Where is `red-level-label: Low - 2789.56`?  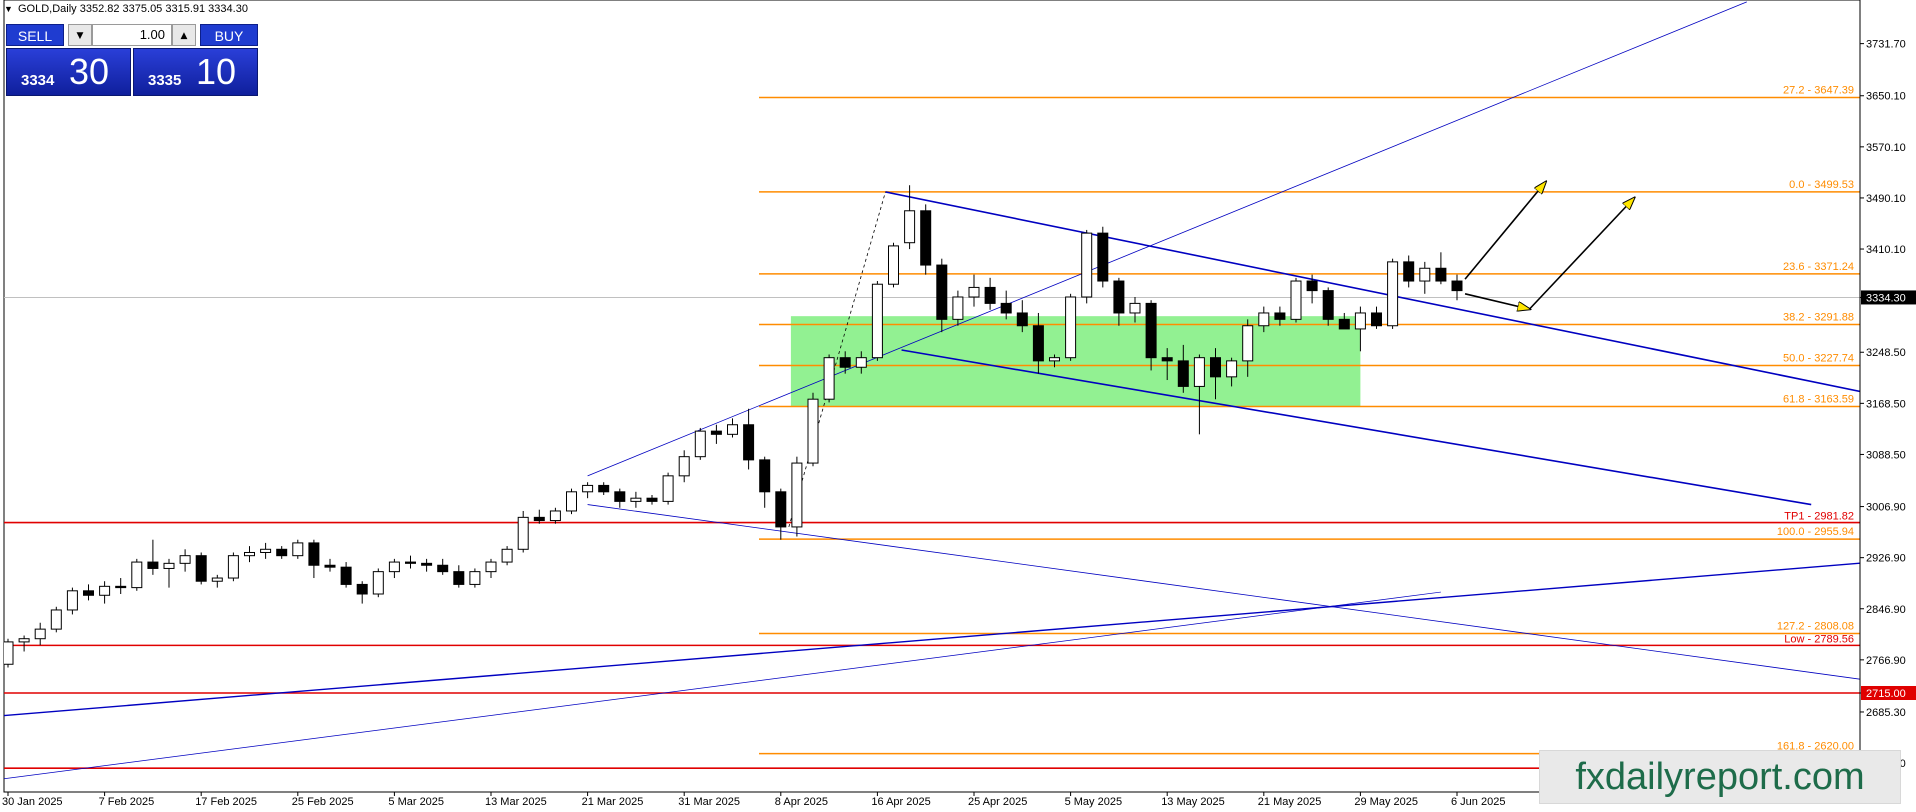 red-level-label: Low - 2789.56 is located at coordinates (1819, 639).